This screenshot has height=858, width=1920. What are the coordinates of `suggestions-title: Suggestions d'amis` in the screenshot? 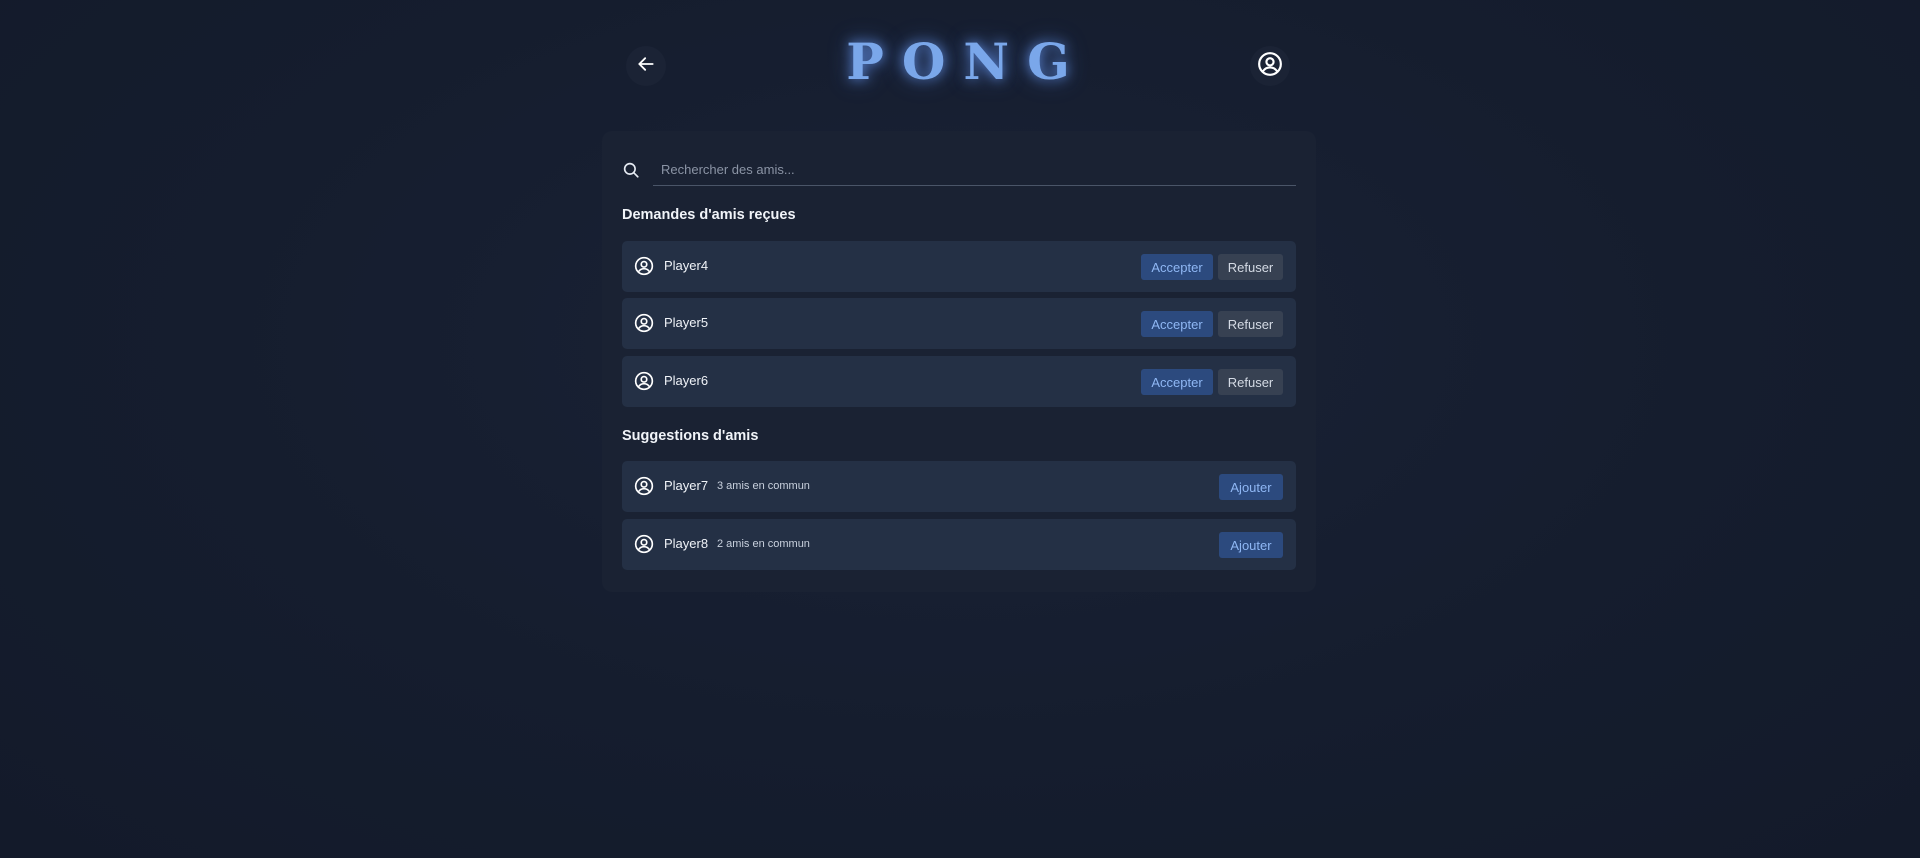 It's located at (690, 436).